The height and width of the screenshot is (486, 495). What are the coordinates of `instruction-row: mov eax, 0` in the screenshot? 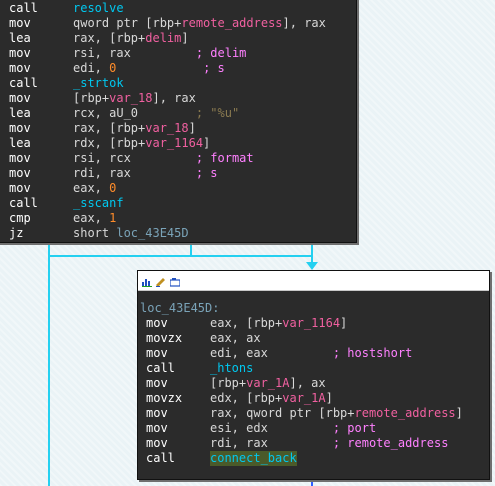 It's located at (178, 188).